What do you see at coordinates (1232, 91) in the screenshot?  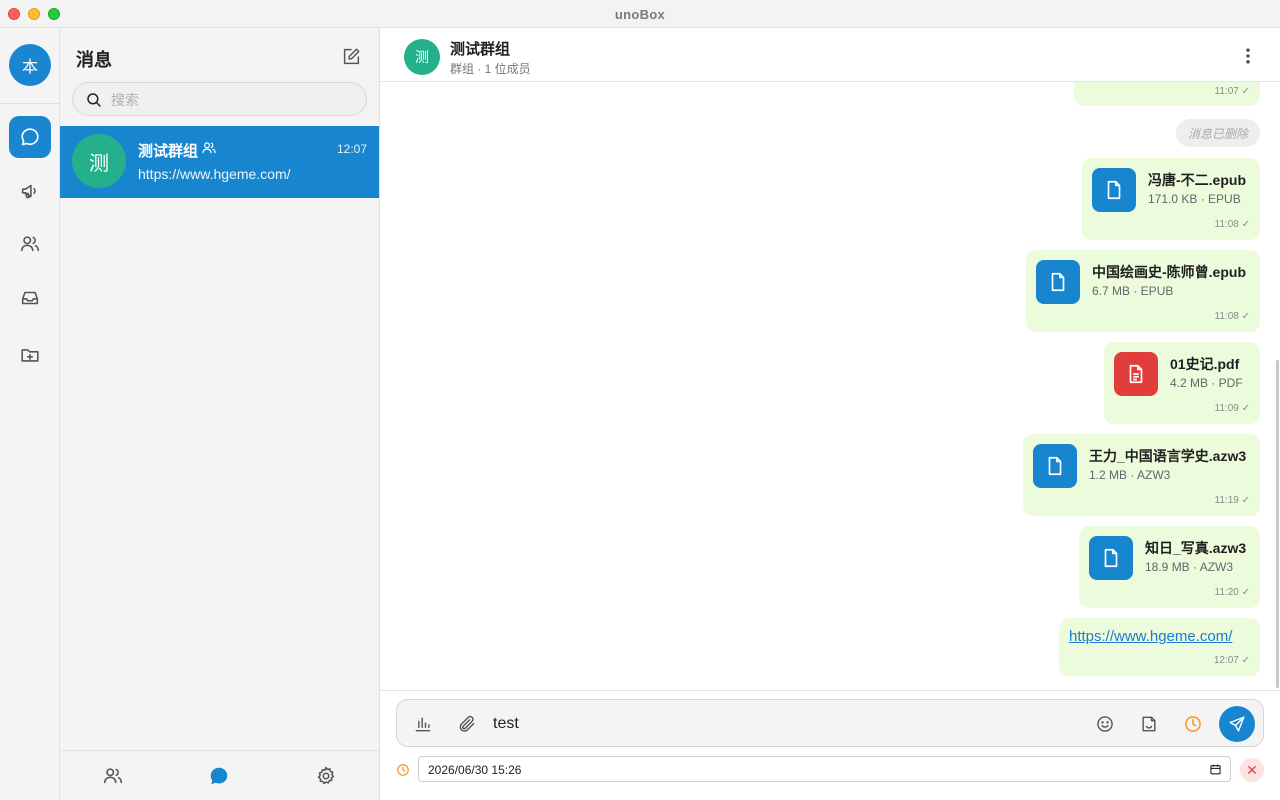 I see `message-time: 11:07 ✓` at bounding box center [1232, 91].